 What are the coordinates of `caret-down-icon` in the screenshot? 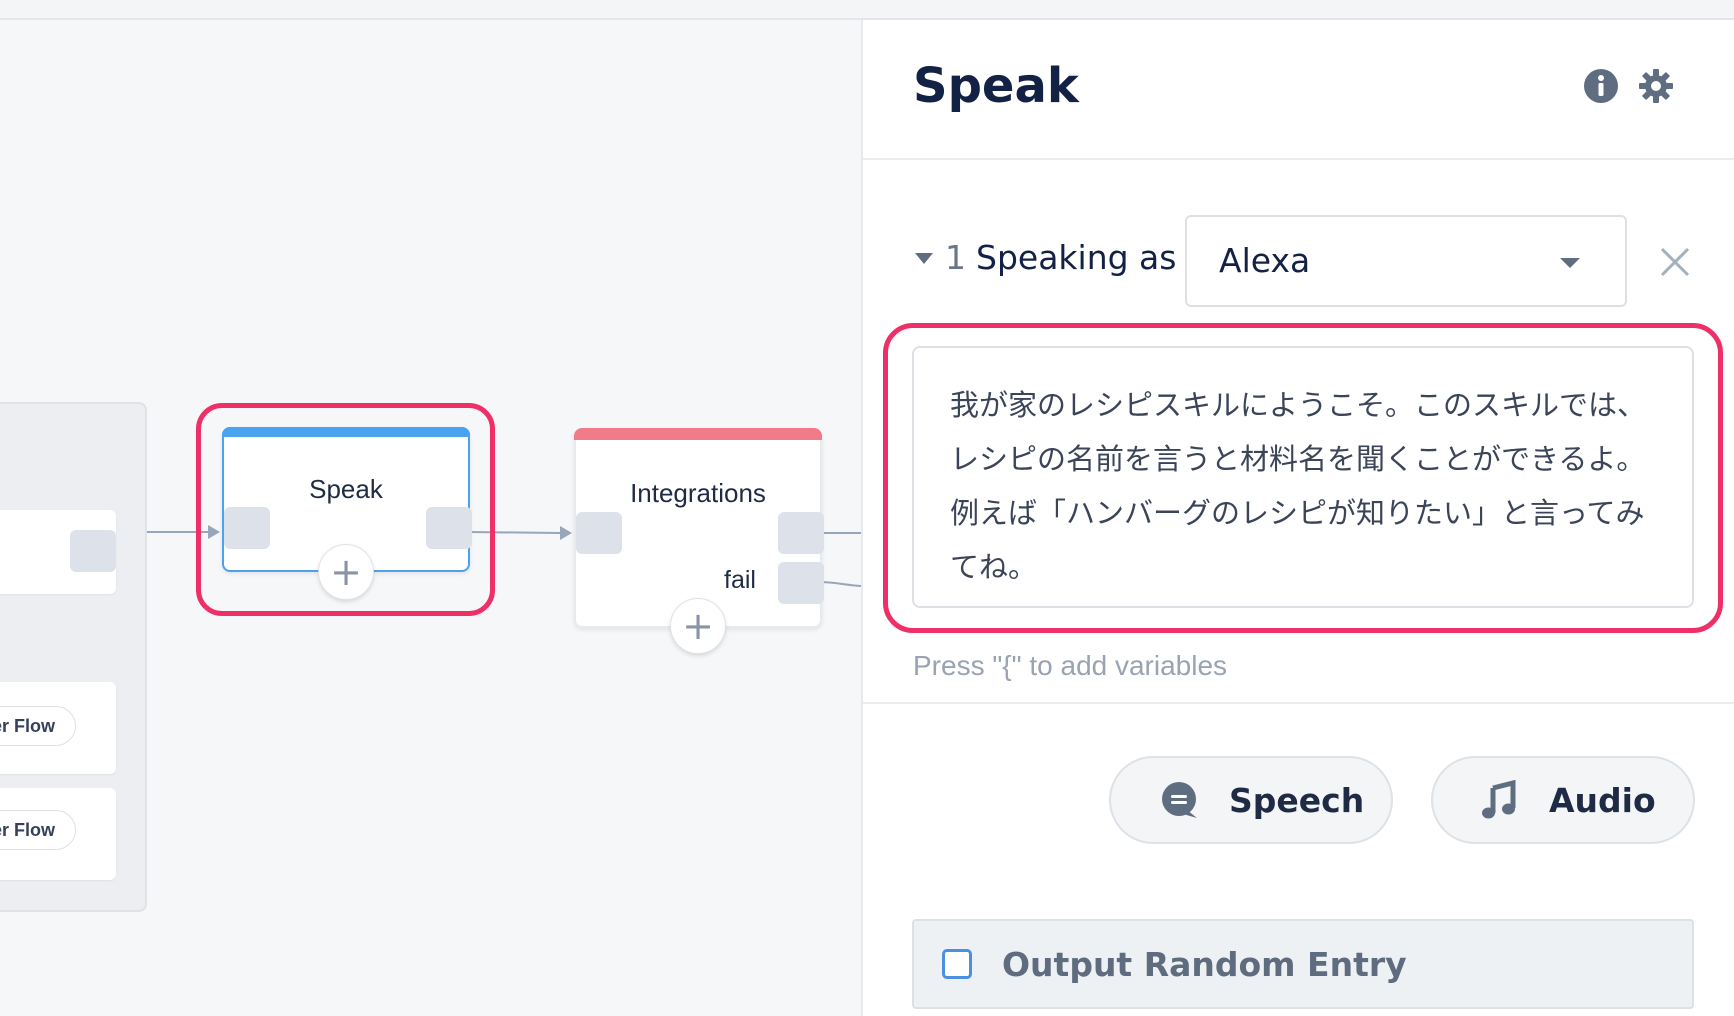 It's located at (924, 258).